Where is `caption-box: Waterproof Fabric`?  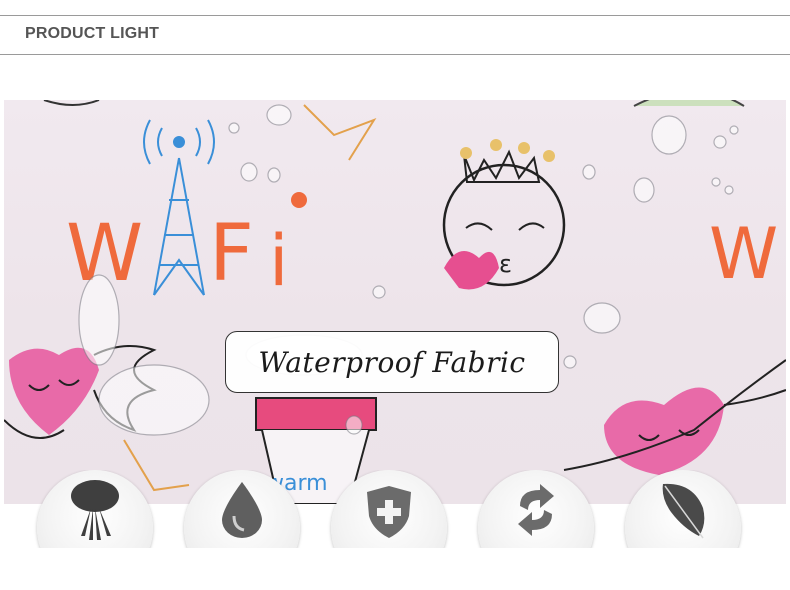
caption-box: Waterproof Fabric is located at coordinates (392, 362).